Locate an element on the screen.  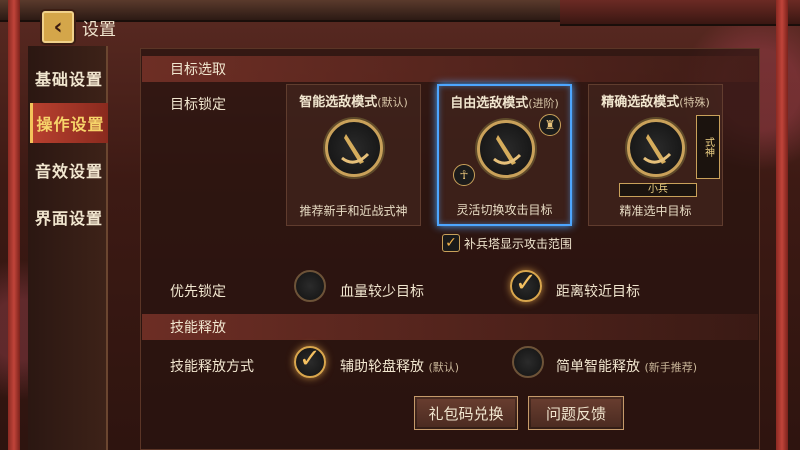
mode-title: 智能选敌模式(默认) is located at coordinates (353, 102).